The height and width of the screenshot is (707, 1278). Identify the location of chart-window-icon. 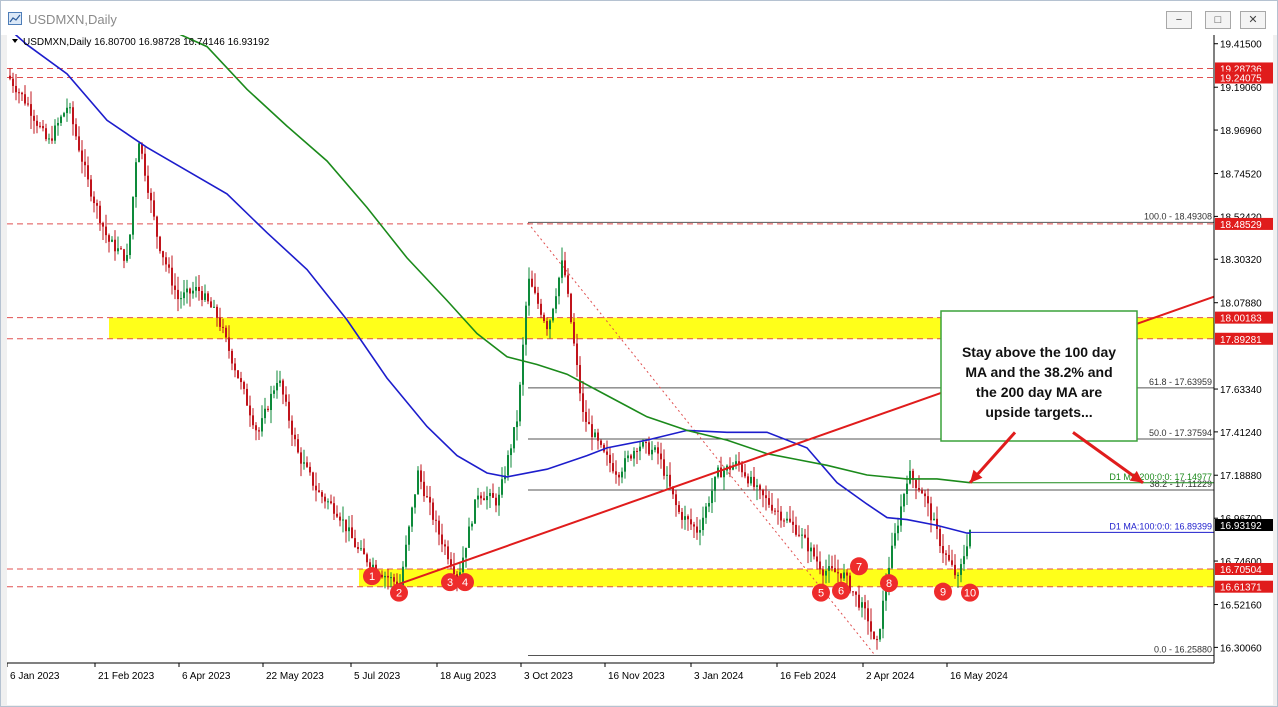
(15, 18).